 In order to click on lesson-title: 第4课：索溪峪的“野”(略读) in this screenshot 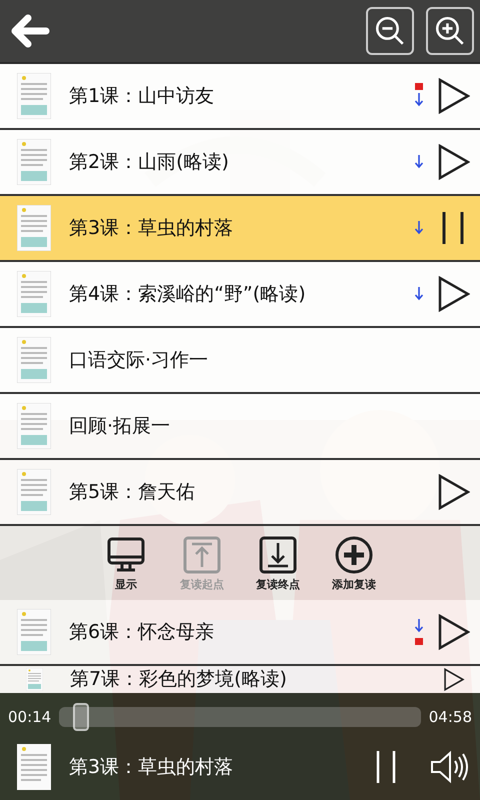, I will do `click(188, 294)`.